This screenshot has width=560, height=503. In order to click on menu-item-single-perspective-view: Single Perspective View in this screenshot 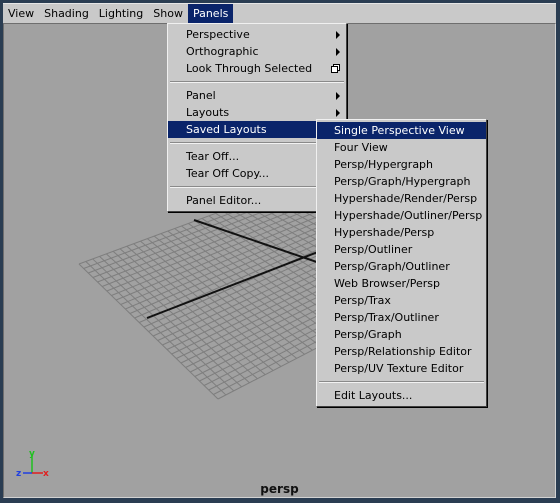, I will do `click(401, 130)`.